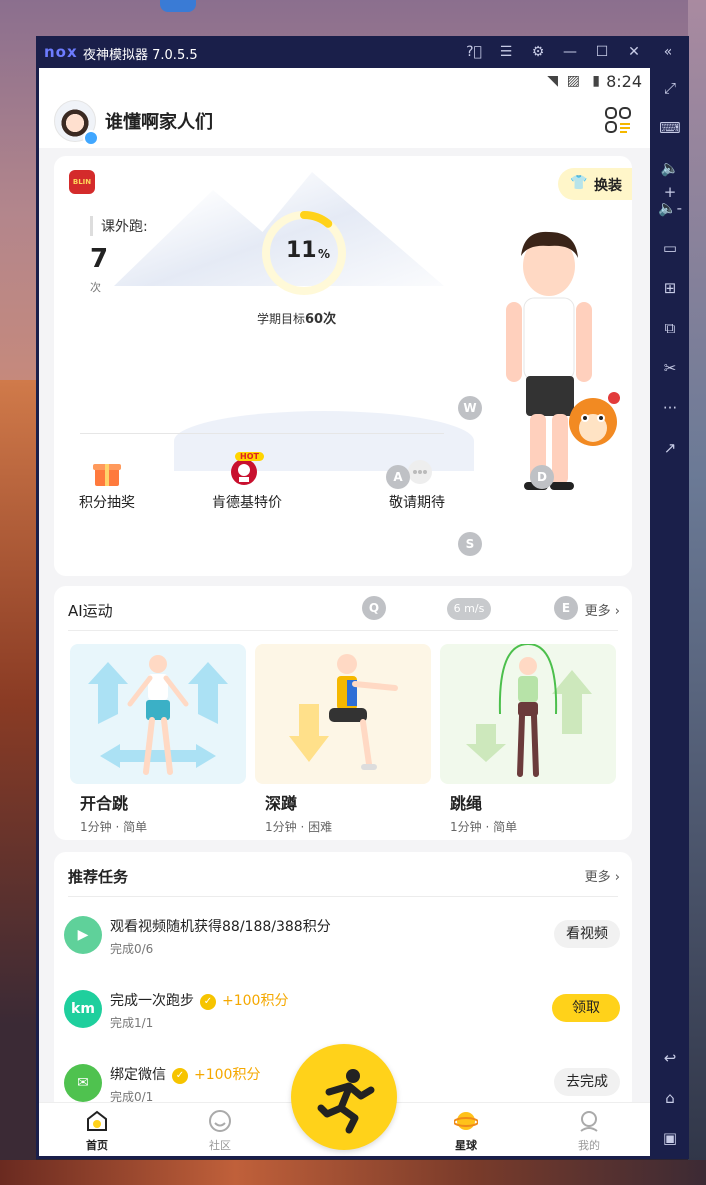  I want to click on nav-community: 社区, so click(220, 1131).